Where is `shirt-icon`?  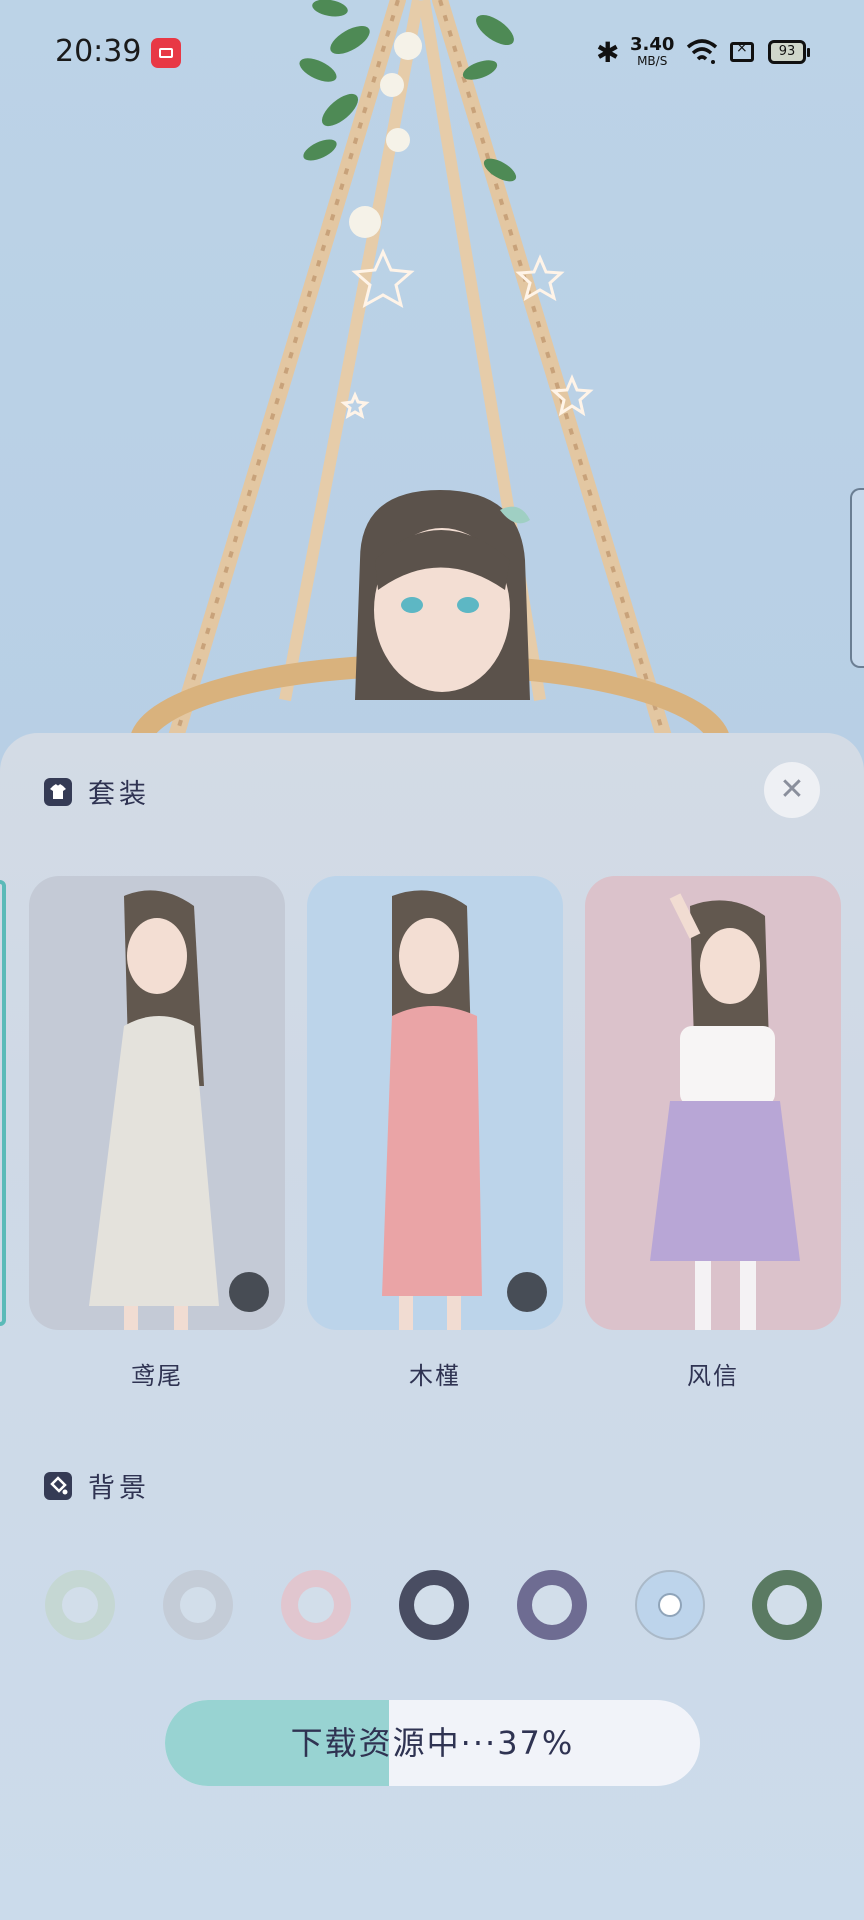
shirt-icon is located at coordinates (58, 791).